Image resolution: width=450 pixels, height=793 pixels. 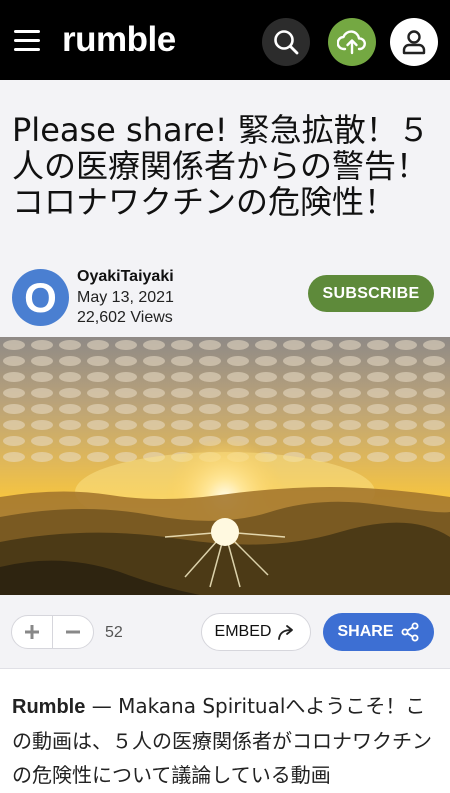 What do you see at coordinates (119, 40) in the screenshot?
I see `rumble-logo: rumble` at bounding box center [119, 40].